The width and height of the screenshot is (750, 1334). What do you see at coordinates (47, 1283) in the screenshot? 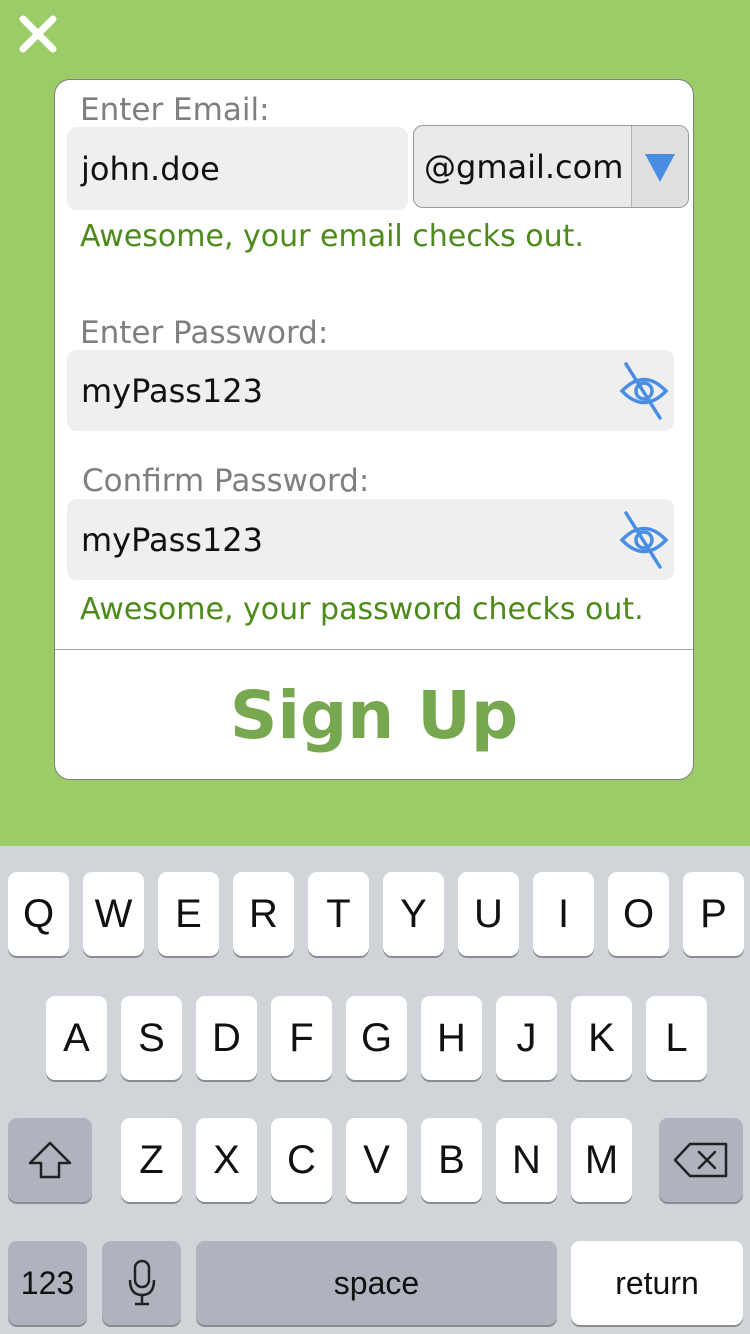
I see `numbers-key: 123` at bounding box center [47, 1283].